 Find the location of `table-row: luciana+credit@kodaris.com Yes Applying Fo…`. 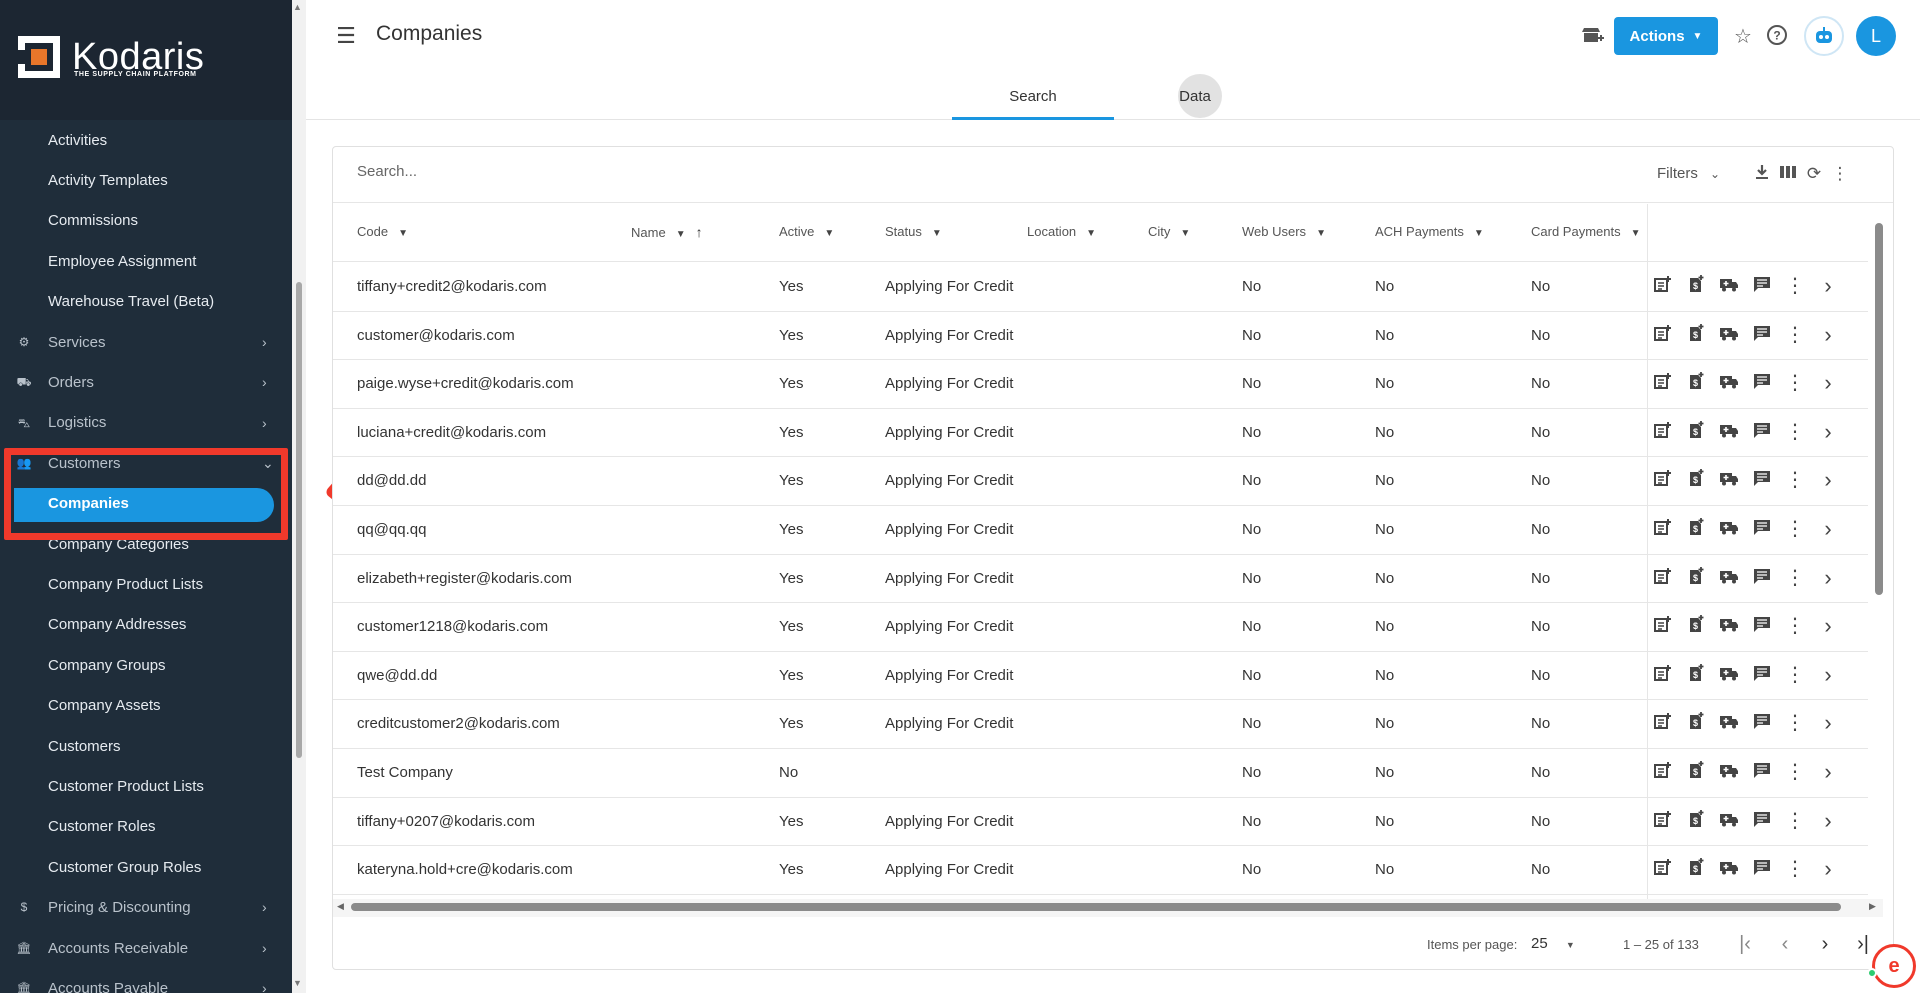

table-row: luciana+credit@kodaris.com Yes Applying Fo… is located at coordinates (1100, 433).